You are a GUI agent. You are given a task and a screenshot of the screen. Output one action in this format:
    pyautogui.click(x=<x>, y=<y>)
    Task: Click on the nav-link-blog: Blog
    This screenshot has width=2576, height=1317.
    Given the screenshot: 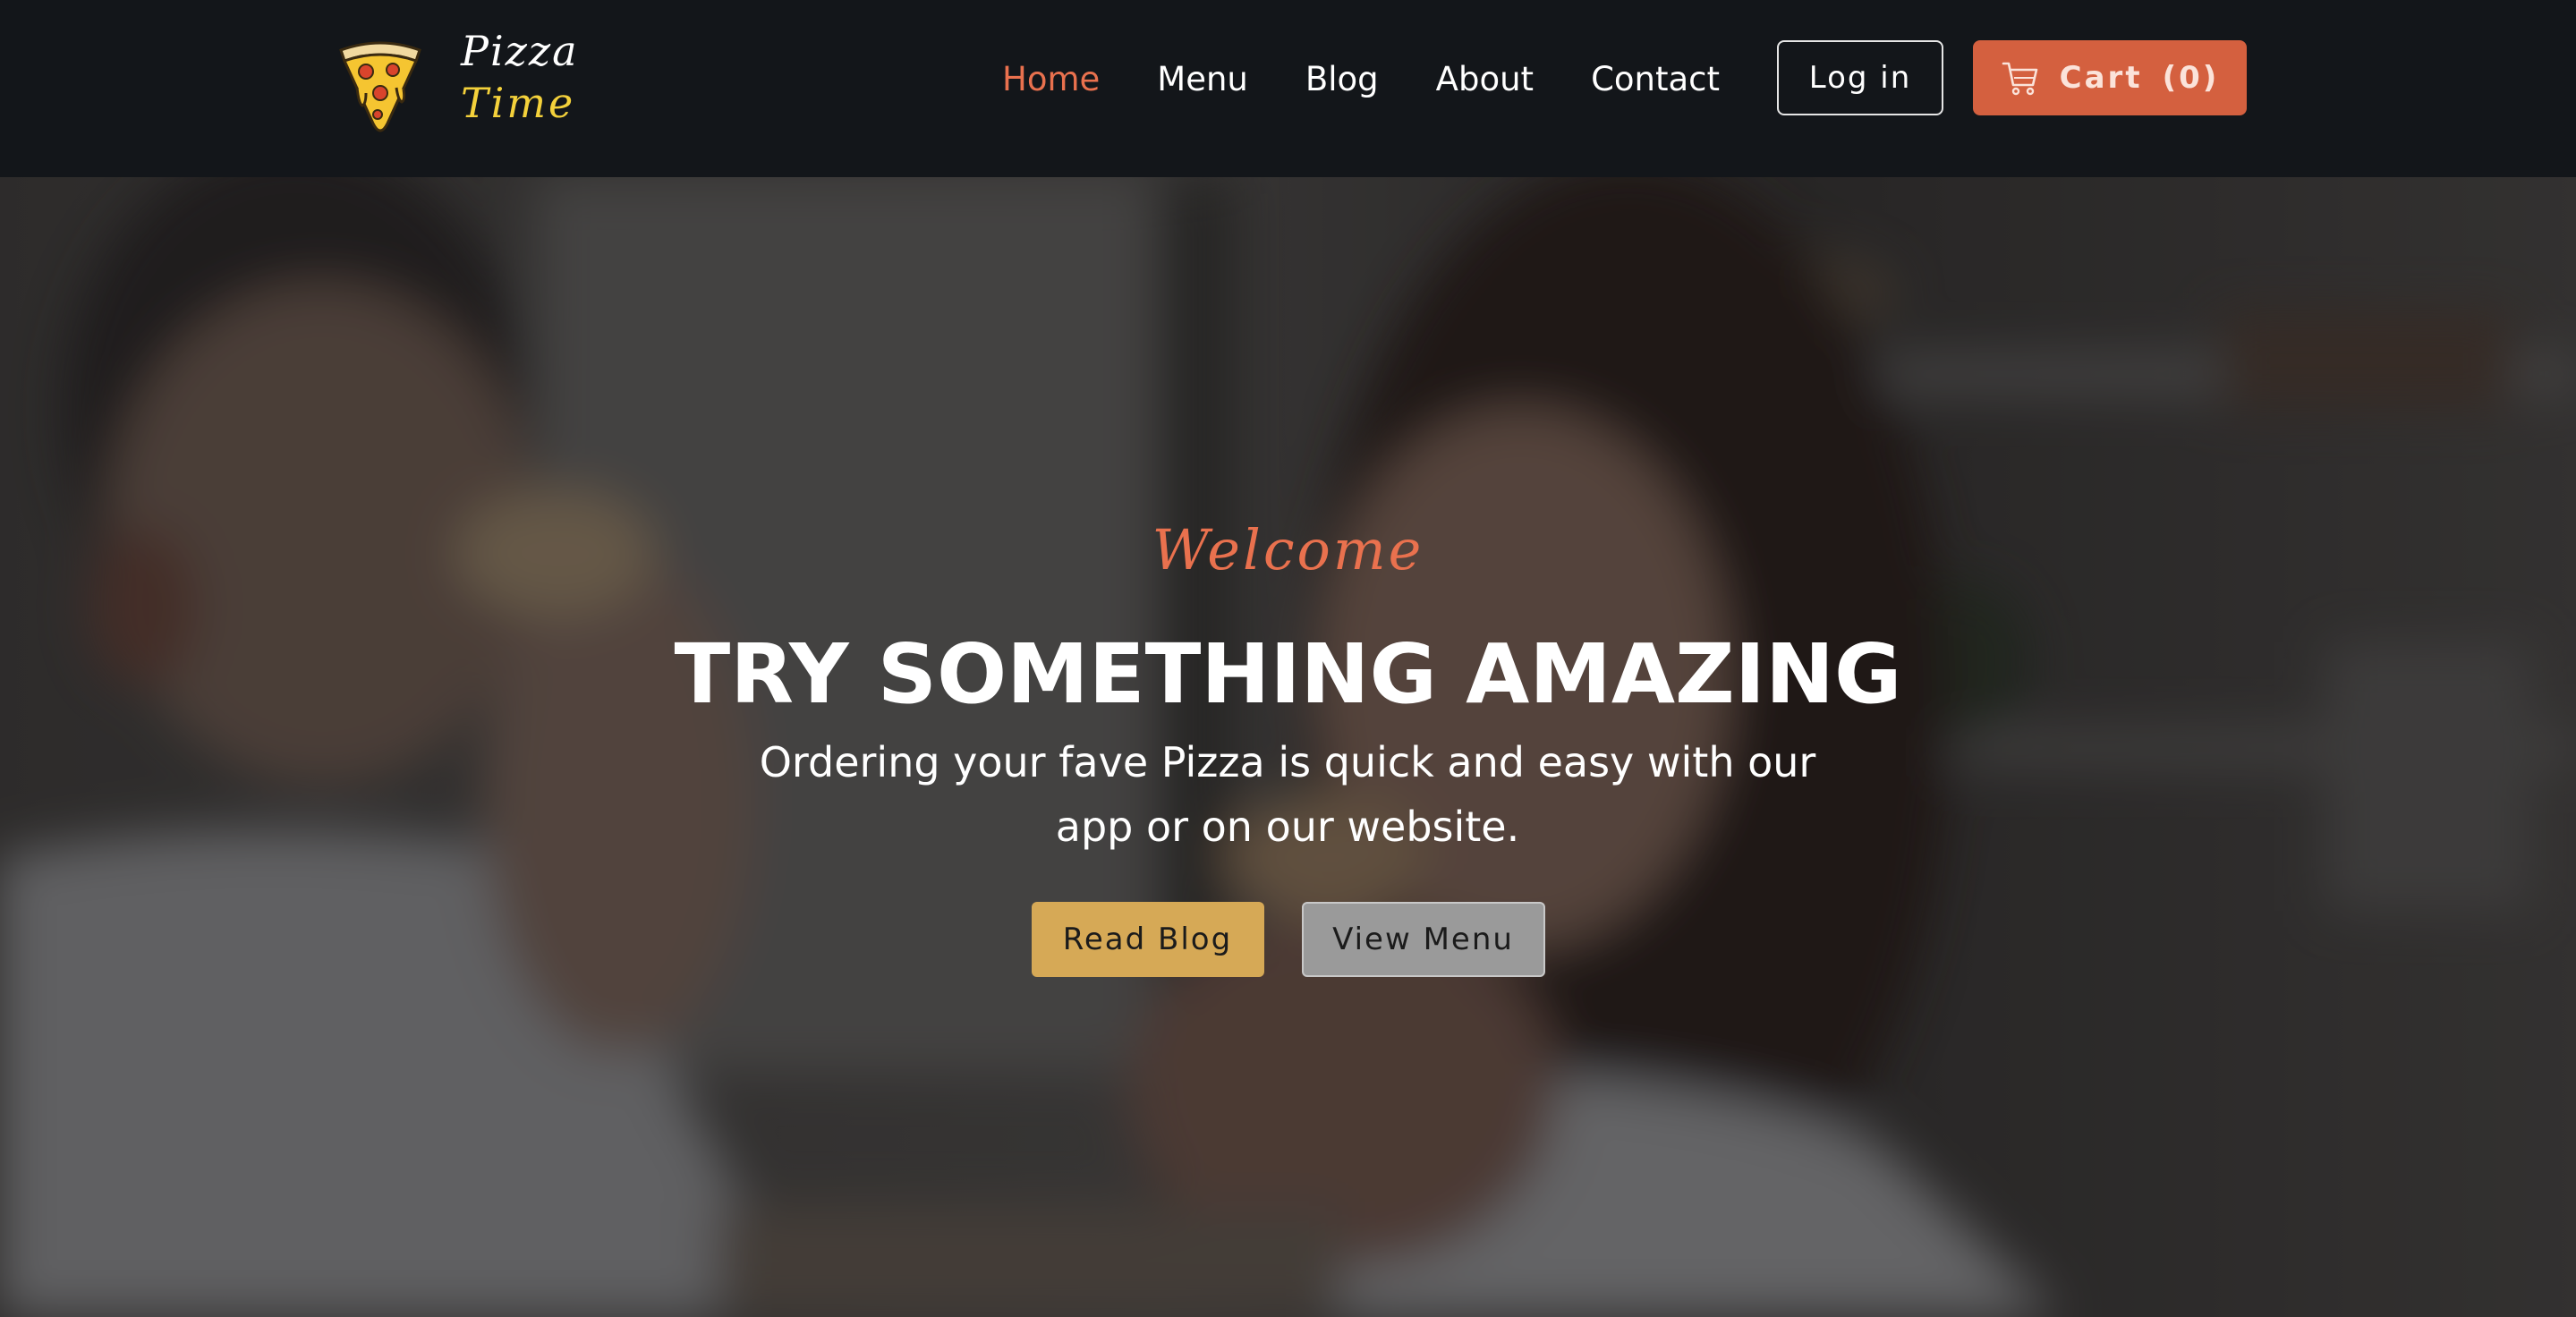 What is the action you would take?
    pyautogui.click(x=1342, y=79)
    